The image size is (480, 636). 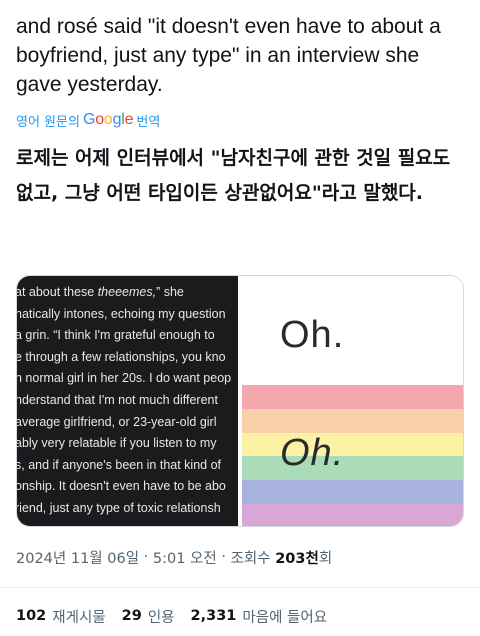 I want to click on article-line: onship. It doesn't even have to be abo, so click(x=121, y=486).